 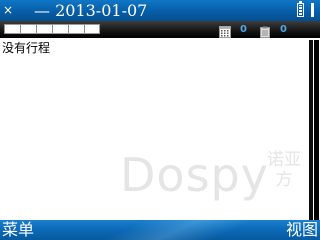 I want to click on softkey-bar: 菜单 视图, so click(x=160, y=230).